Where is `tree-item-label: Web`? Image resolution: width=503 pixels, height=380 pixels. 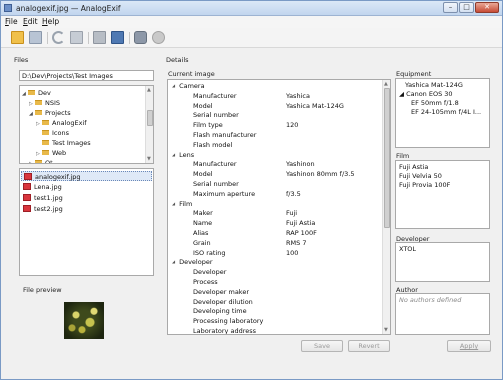
tree-item-label: Web is located at coordinates (59, 153).